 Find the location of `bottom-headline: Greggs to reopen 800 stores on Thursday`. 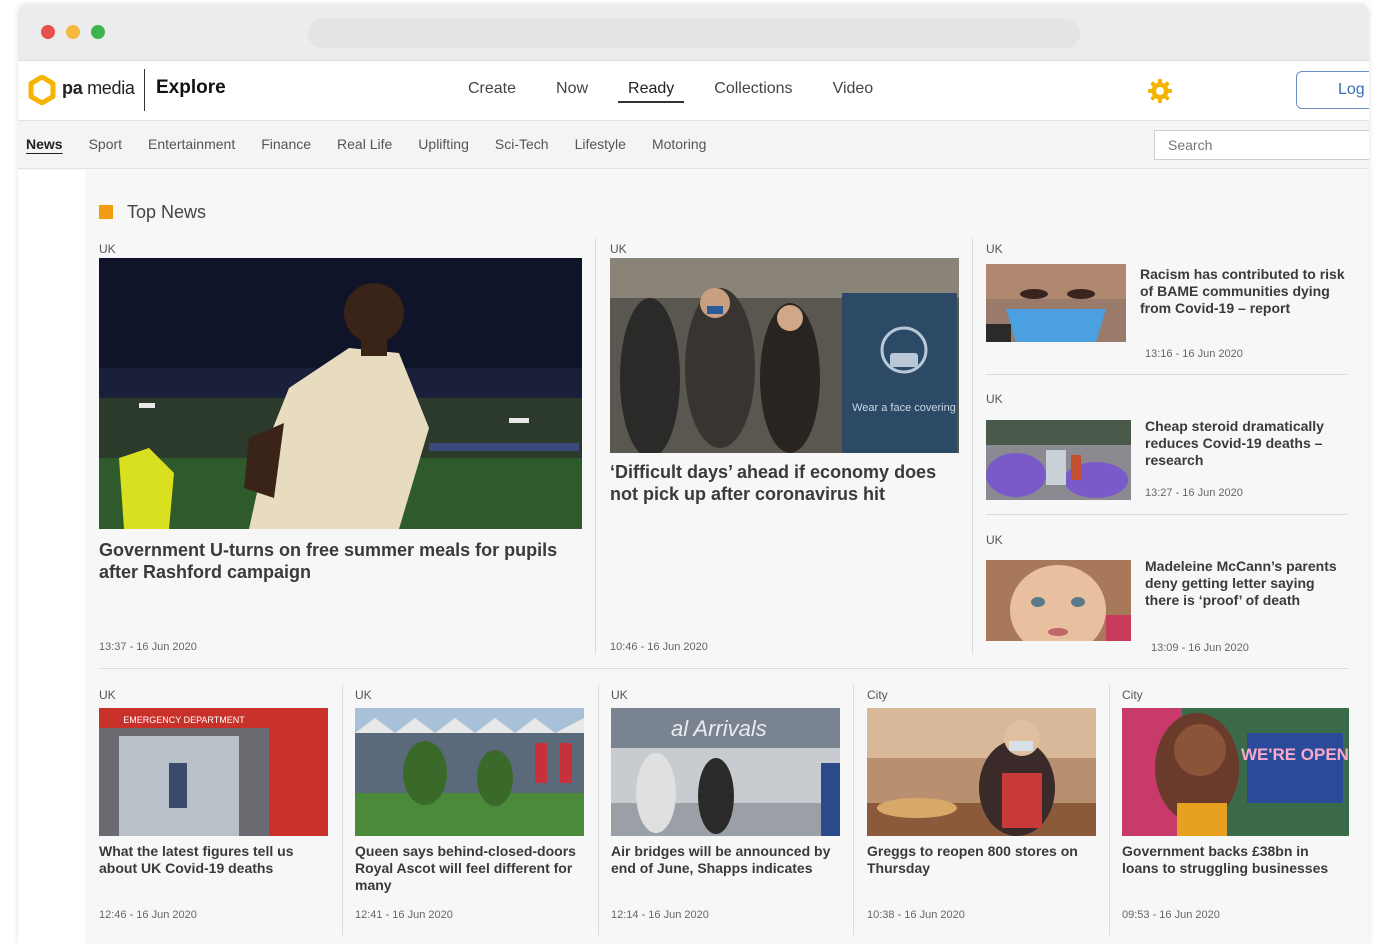

bottom-headline: Greggs to reopen 800 stores on Thursday is located at coordinates (979, 860).